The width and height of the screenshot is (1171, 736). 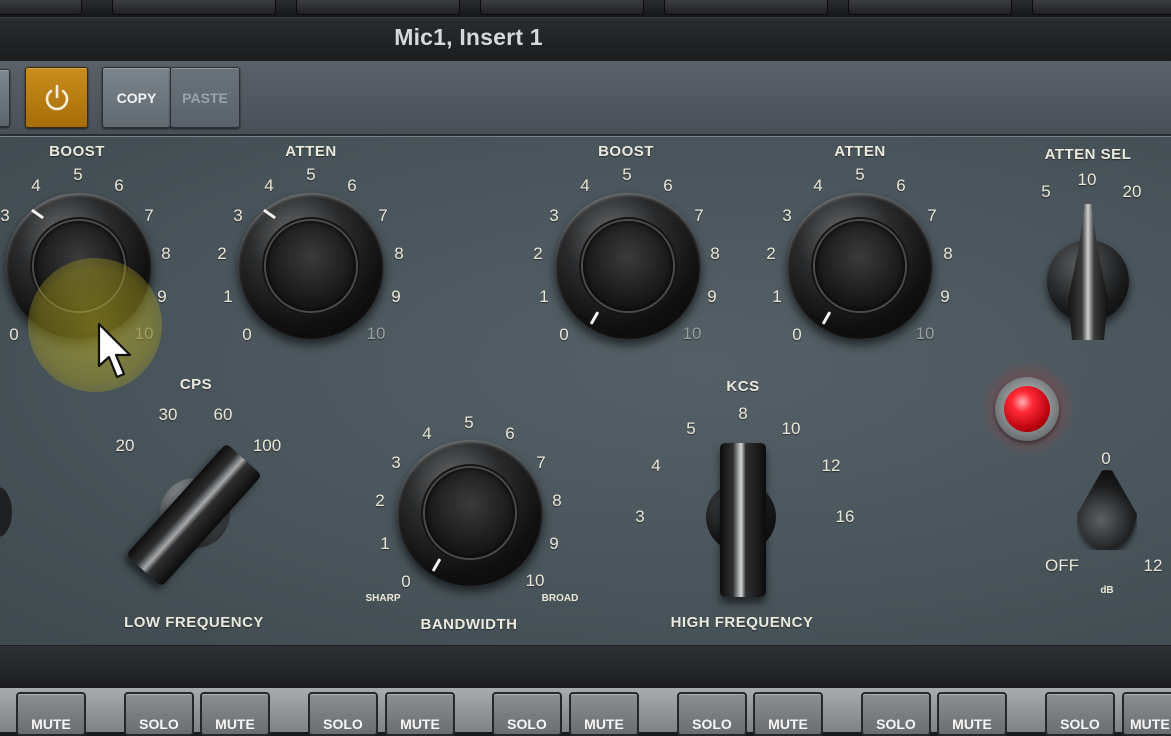 What do you see at coordinates (79, 266) in the screenshot?
I see `low-boost-knob` at bounding box center [79, 266].